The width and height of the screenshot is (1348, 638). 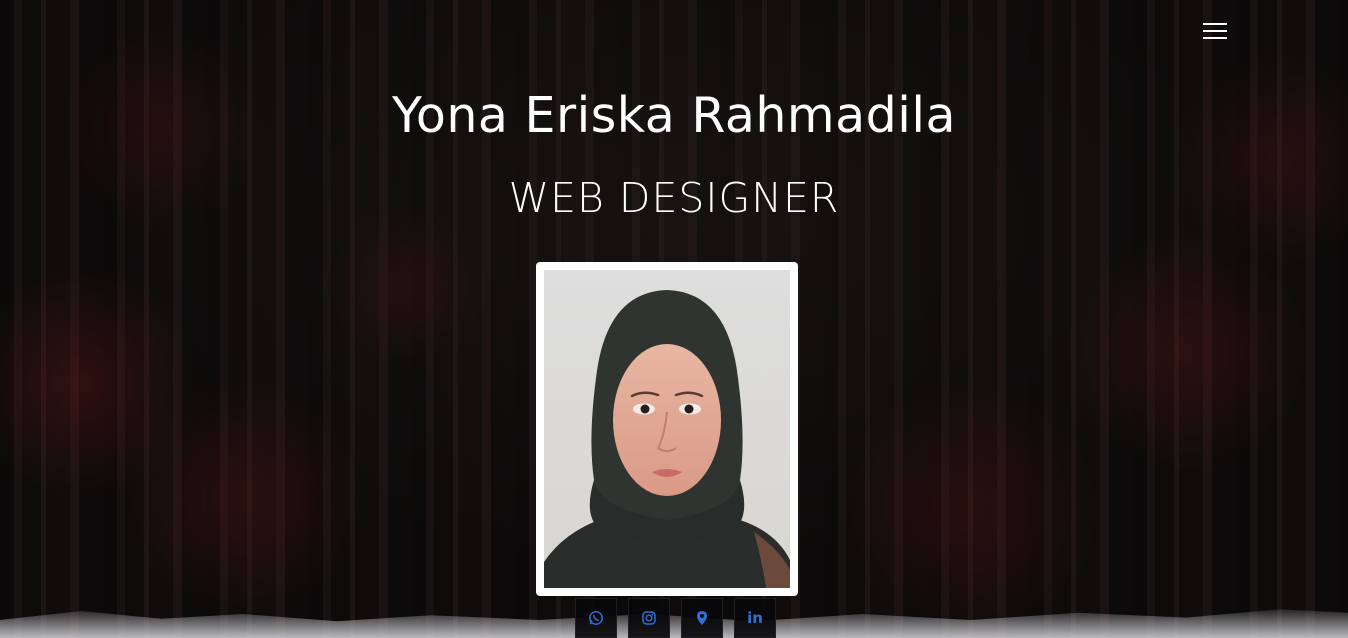 I want to click on whatsapp-link, so click(x=596, y=618).